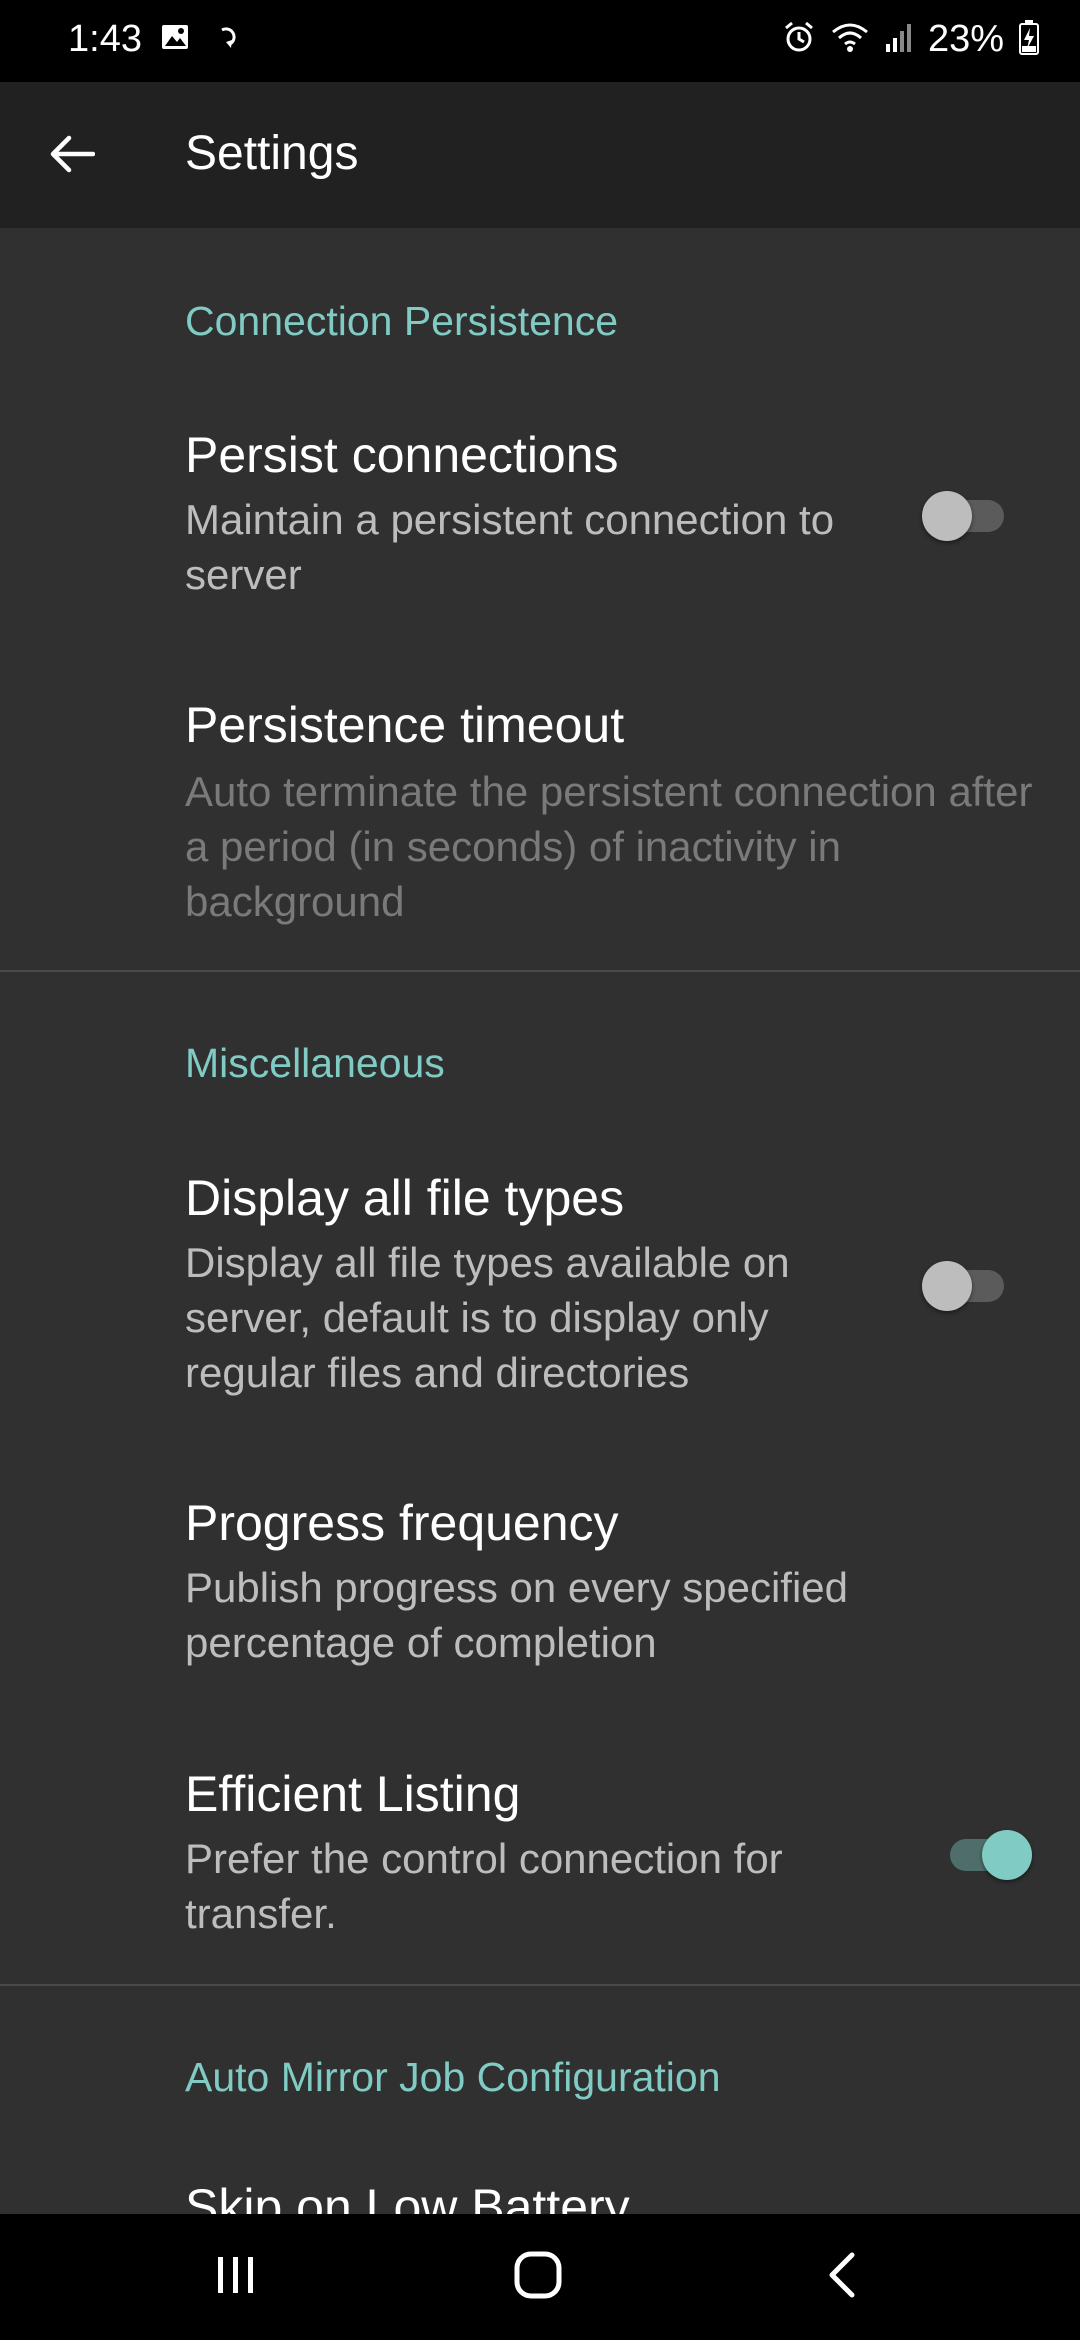  I want to click on pref-title: Persist connections, so click(402, 455).